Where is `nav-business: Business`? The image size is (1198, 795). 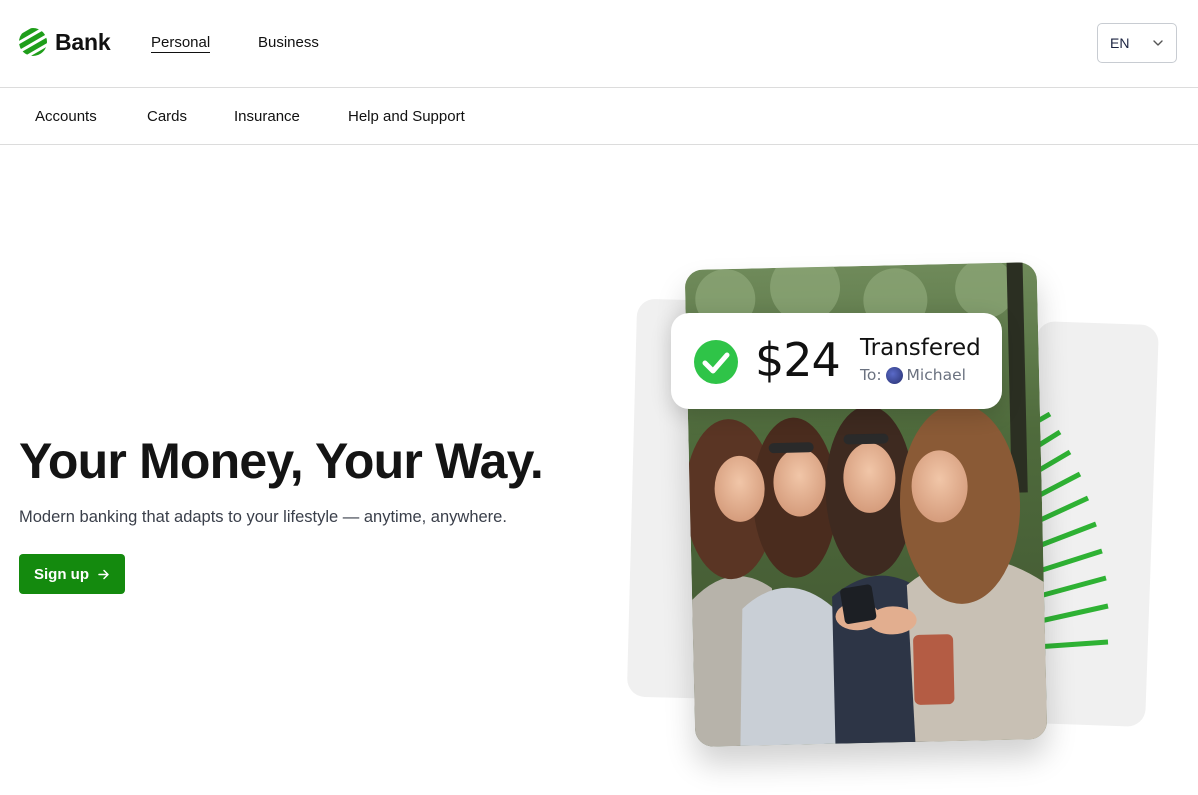 nav-business: Business is located at coordinates (288, 42).